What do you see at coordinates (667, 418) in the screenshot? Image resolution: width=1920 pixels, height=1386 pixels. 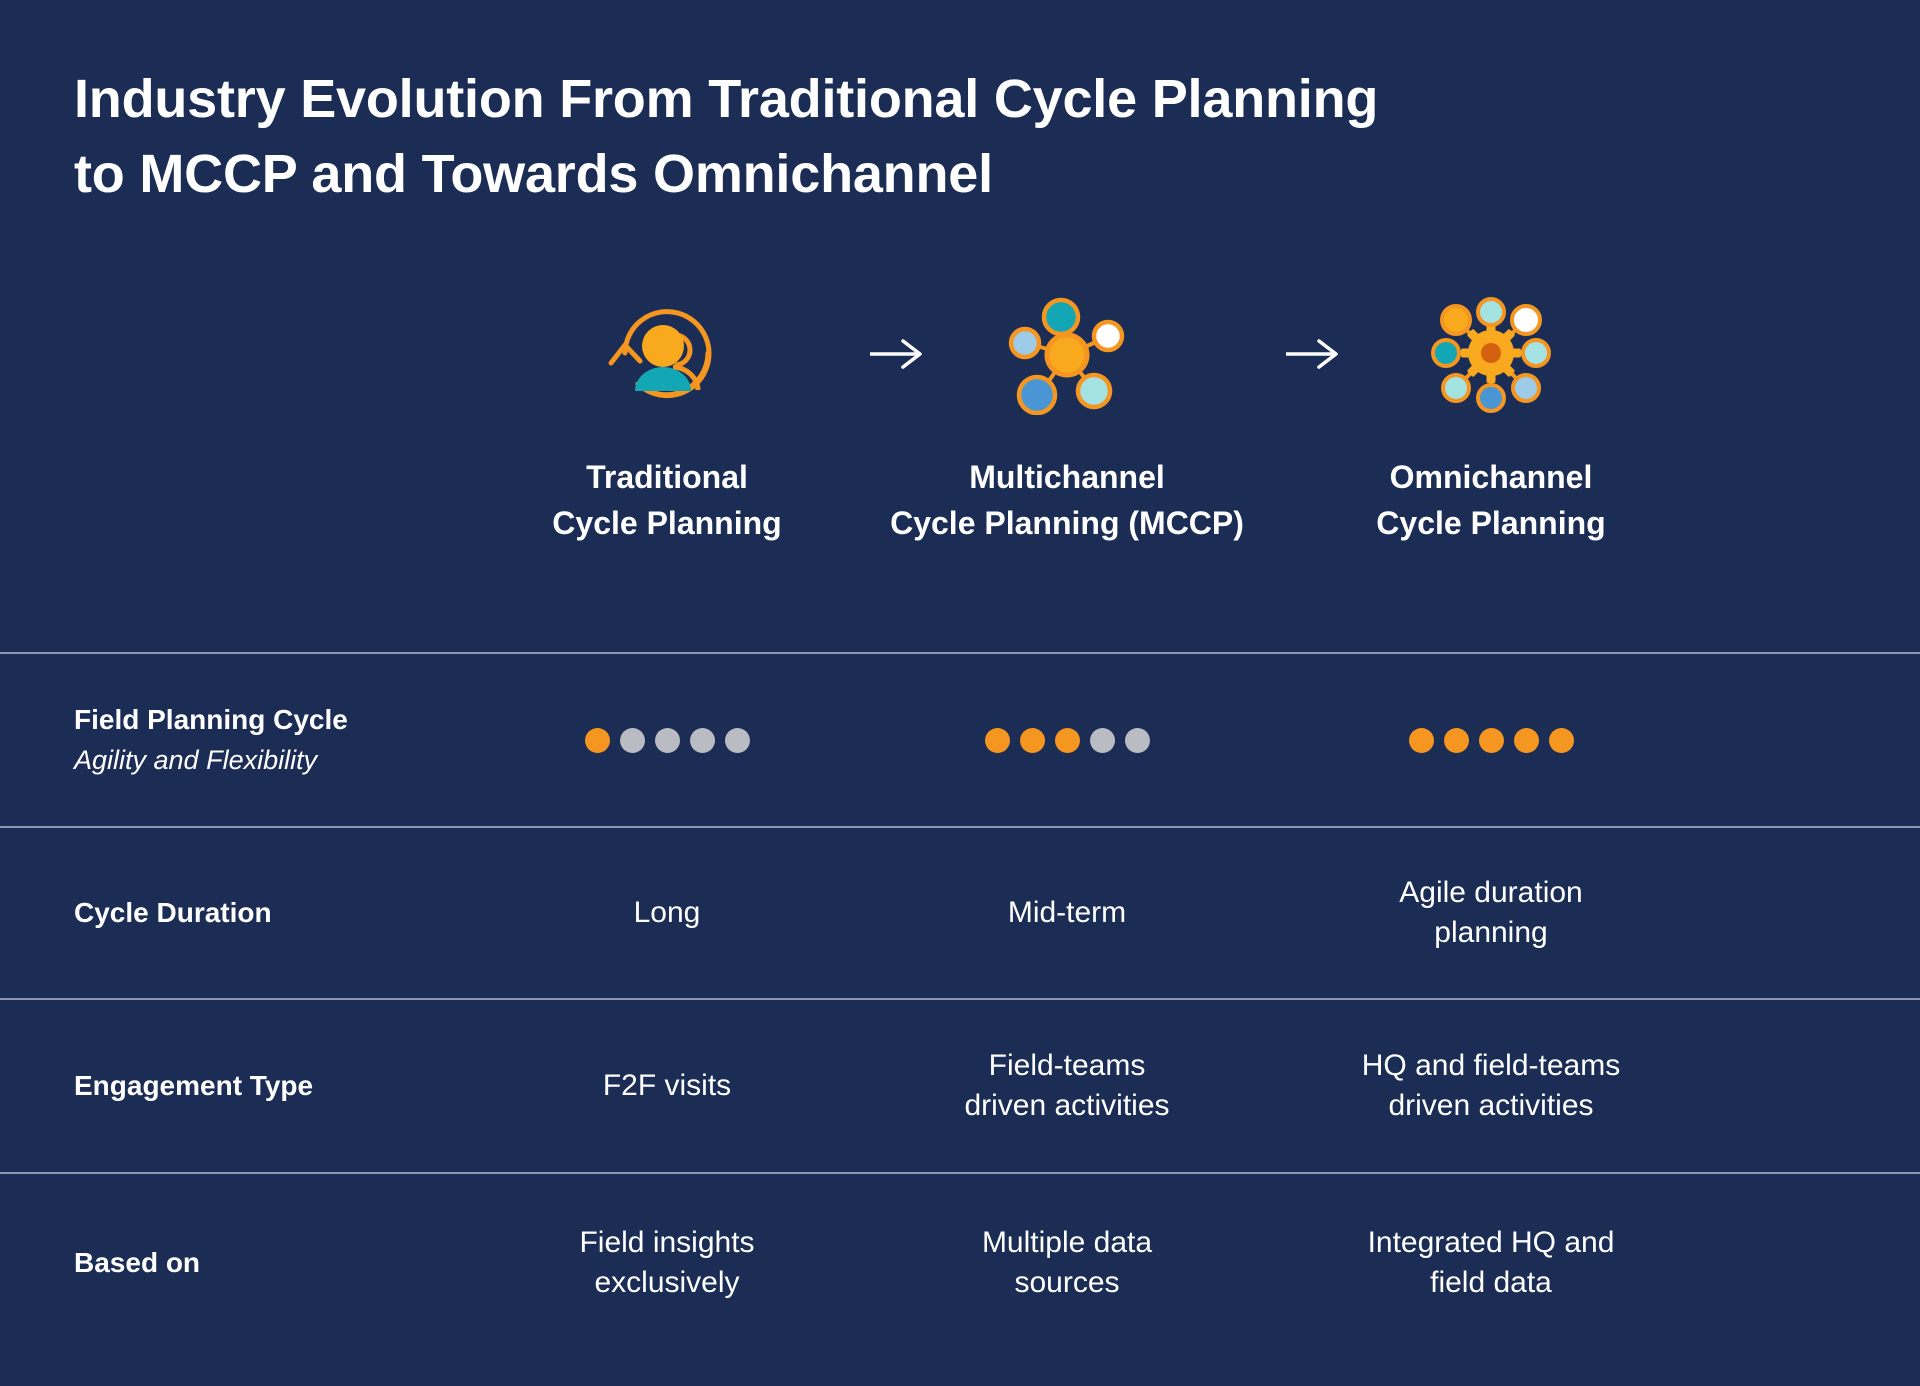 I see `column-traditional: Traditional Cycle Planning` at bounding box center [667, 418].